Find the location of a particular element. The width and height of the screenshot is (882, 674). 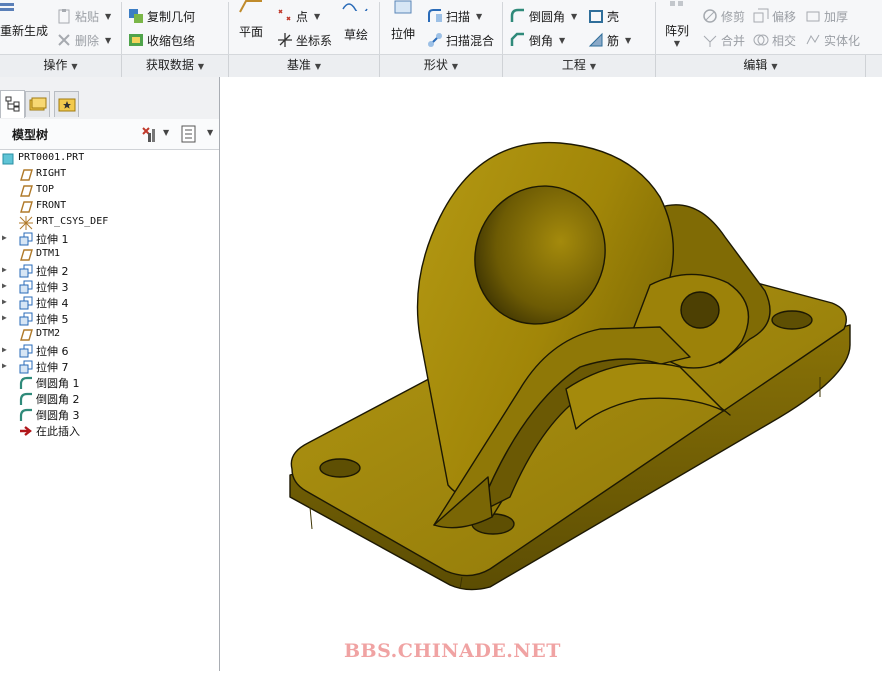

swept-blend-icon is located at coordinates (435, 40).